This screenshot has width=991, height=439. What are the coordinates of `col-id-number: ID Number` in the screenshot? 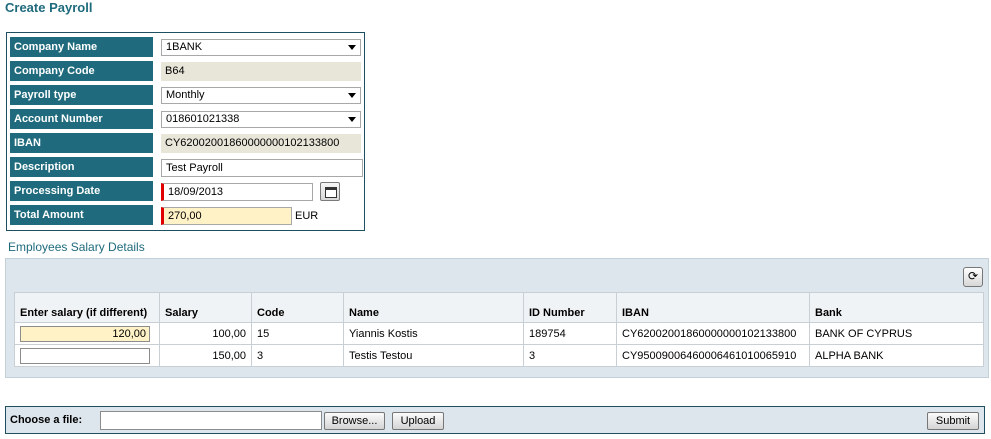 It's located at (570, 307).